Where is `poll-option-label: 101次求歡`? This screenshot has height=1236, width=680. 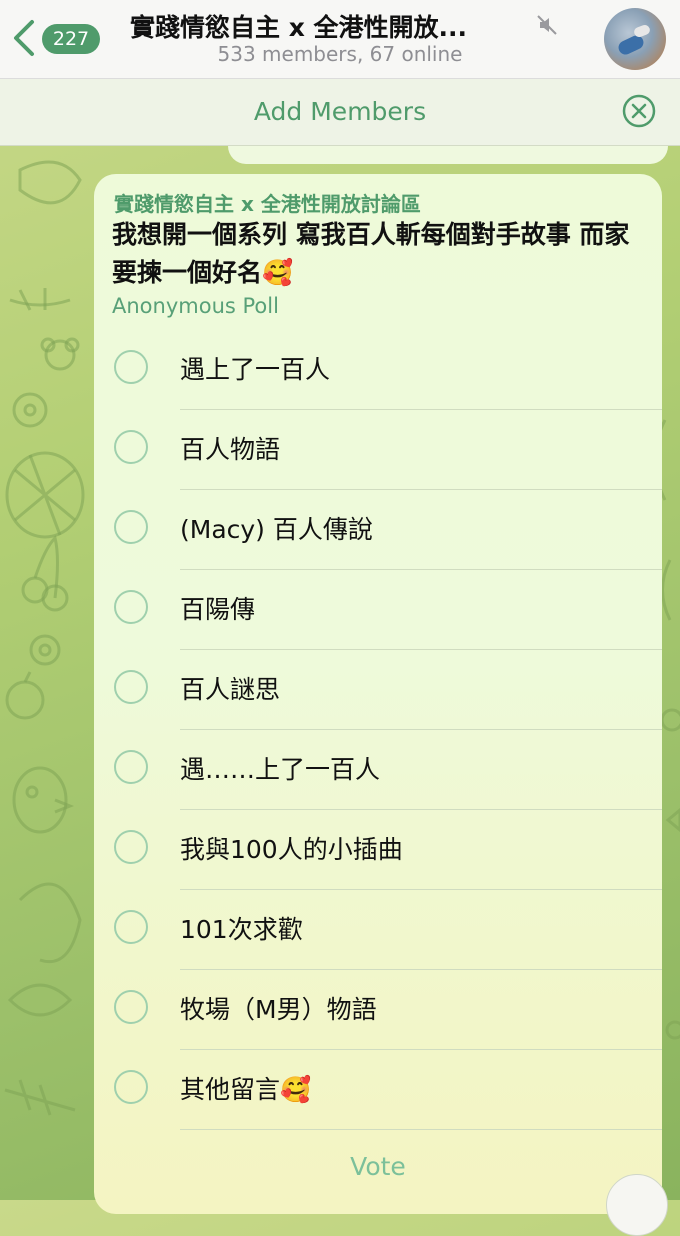 poll-option-label: 101次求歡 is located at coordinates (241, 929).